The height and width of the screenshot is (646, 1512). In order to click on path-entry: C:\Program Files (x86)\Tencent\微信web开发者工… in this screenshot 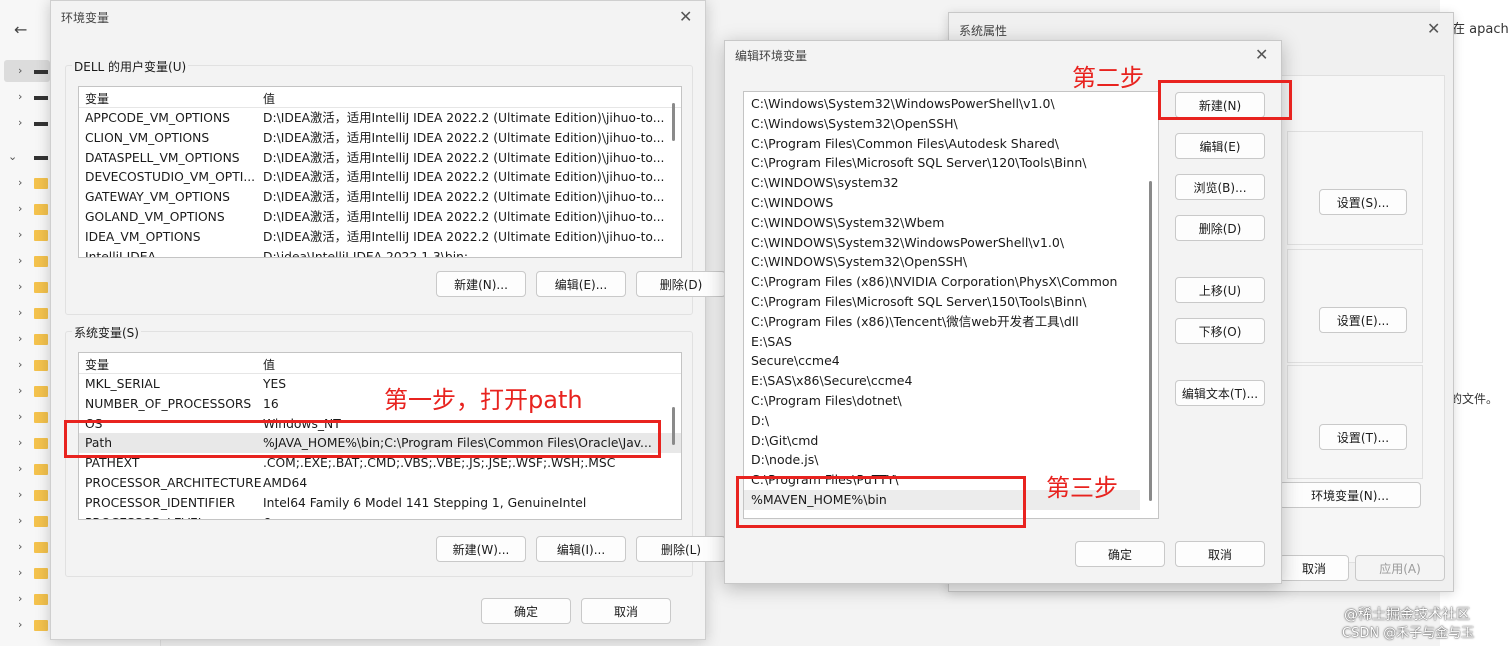, I will do `click(942, 322)`.